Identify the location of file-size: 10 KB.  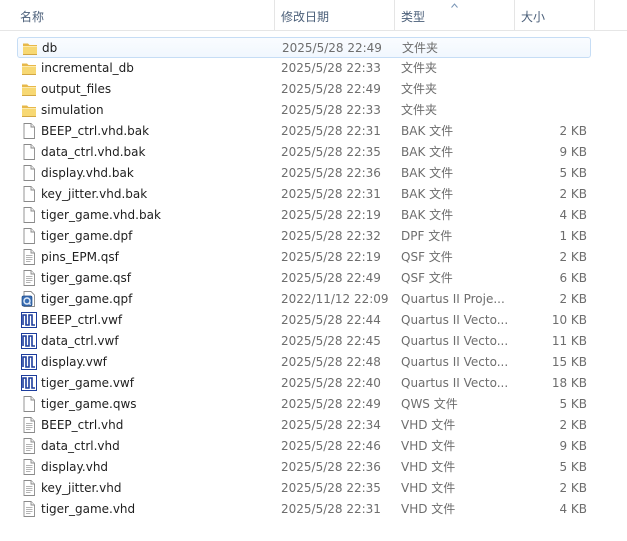
(569, 320).